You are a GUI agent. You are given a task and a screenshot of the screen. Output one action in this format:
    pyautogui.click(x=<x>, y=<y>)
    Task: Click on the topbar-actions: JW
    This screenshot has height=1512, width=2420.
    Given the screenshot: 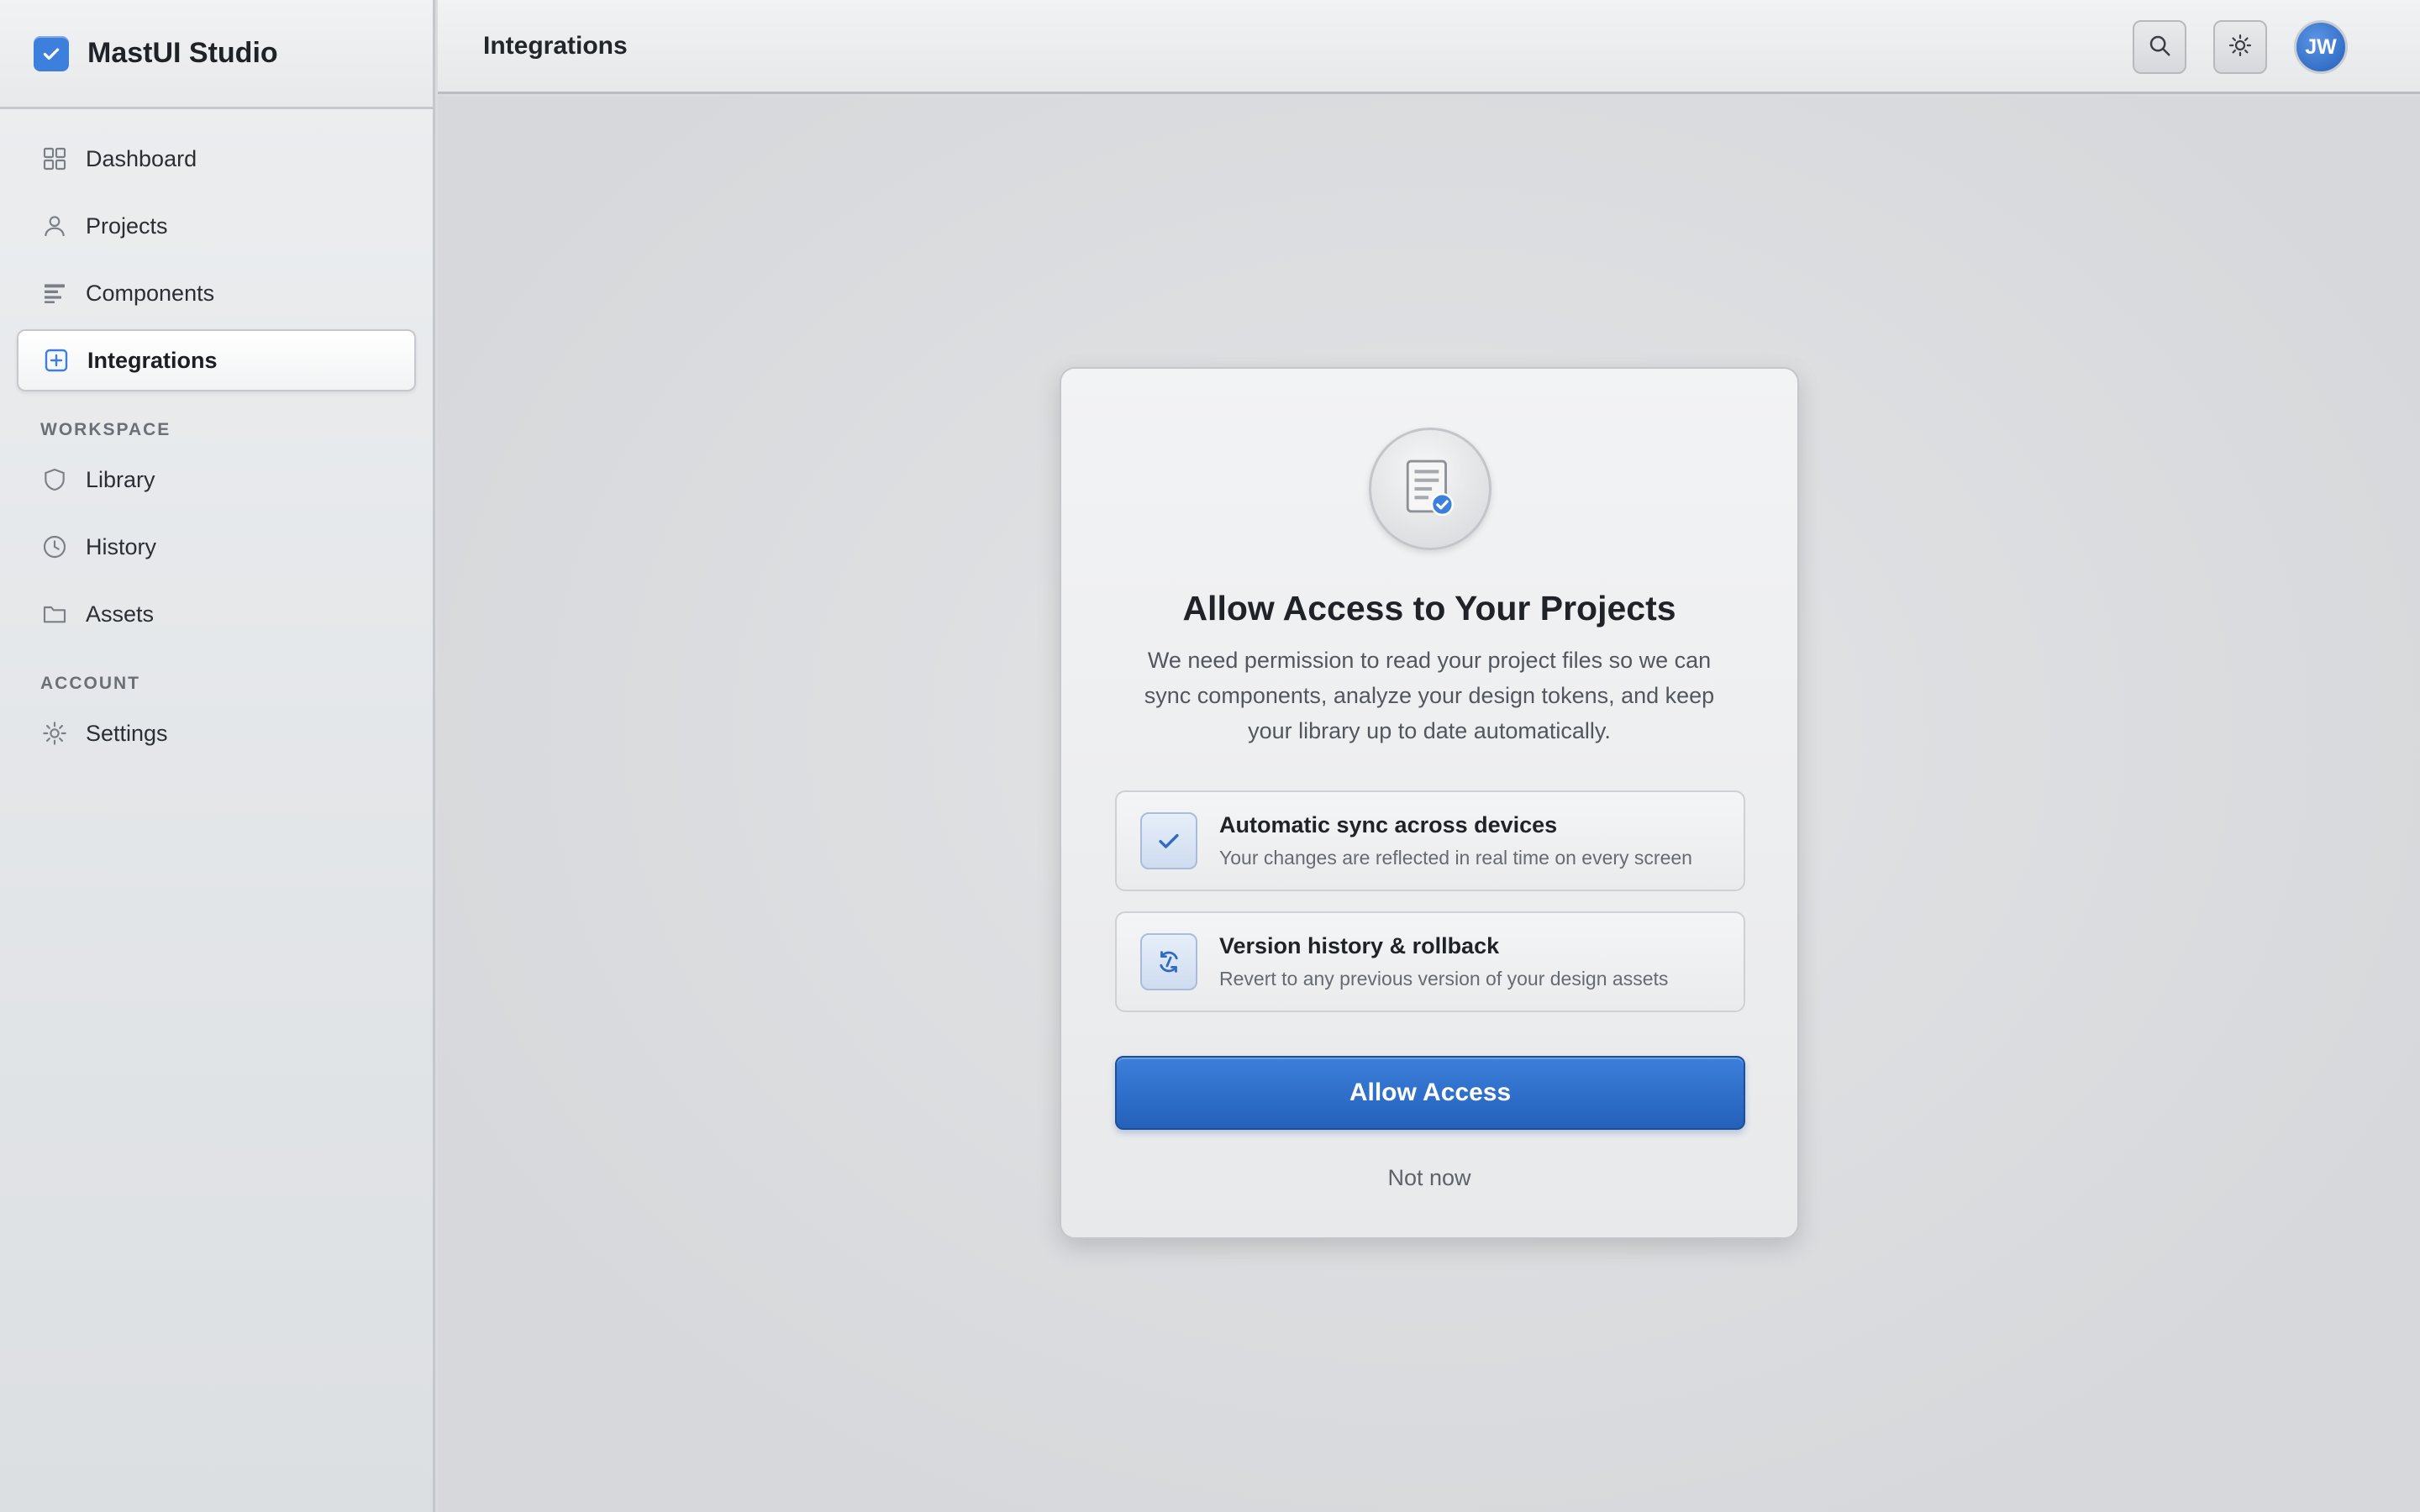 What is the action you would take?
    pyautogui.click(x=2227, y=47)
    